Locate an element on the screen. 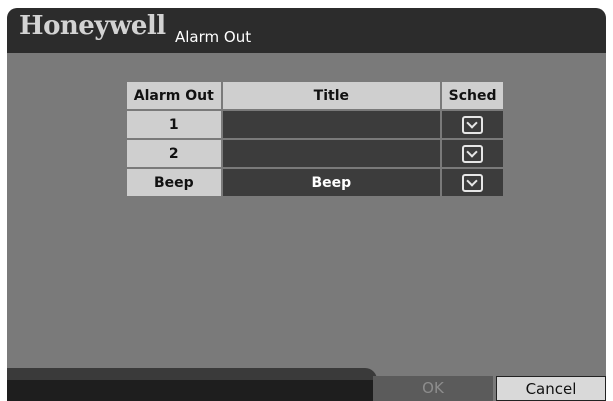  ok-button: OK is located at coordinates (433, 388).